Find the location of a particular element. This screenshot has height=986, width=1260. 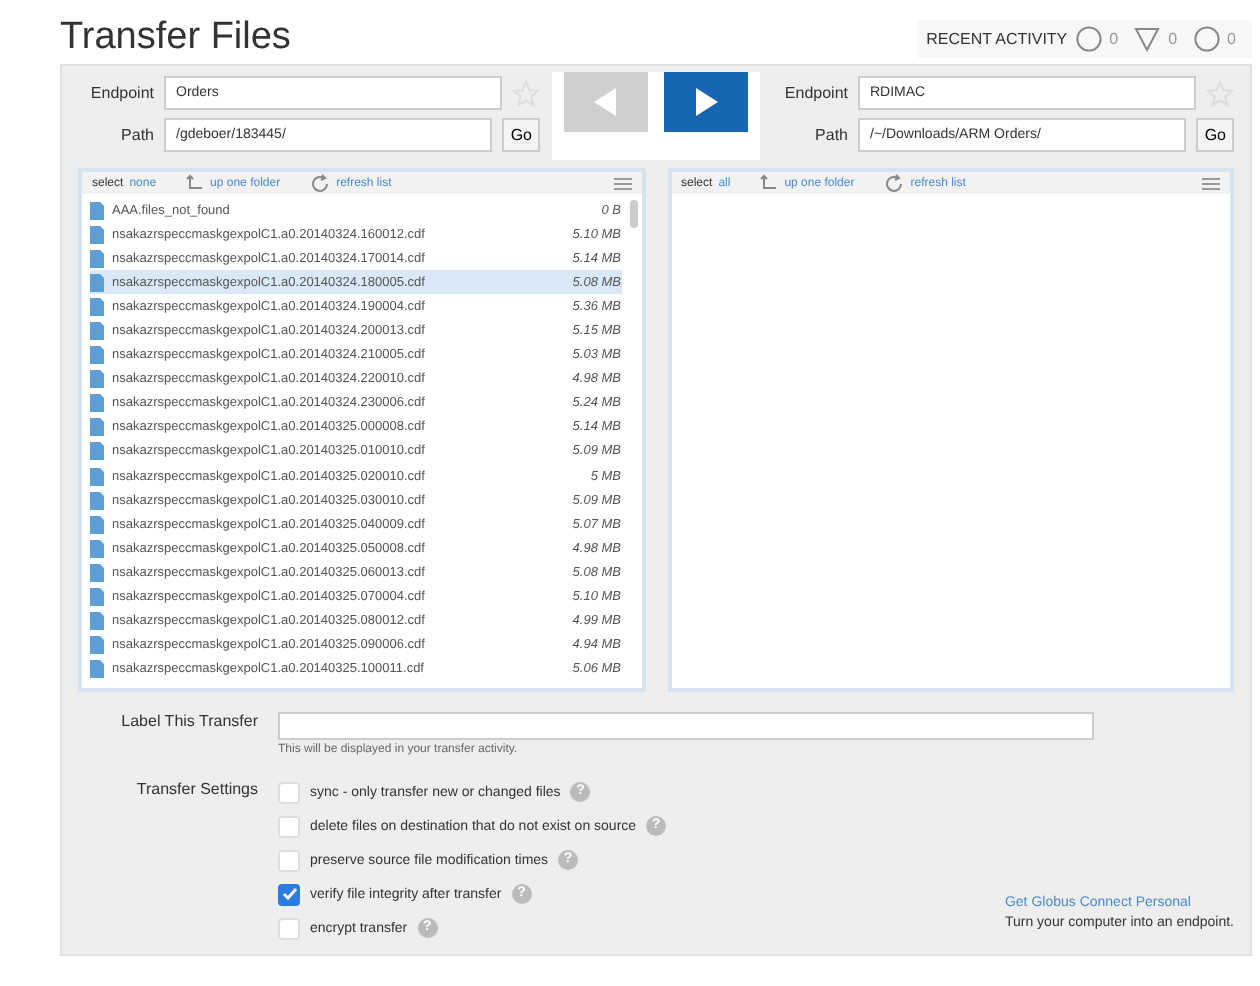

scrollbar-thumb is located at coordinates (633, 214).